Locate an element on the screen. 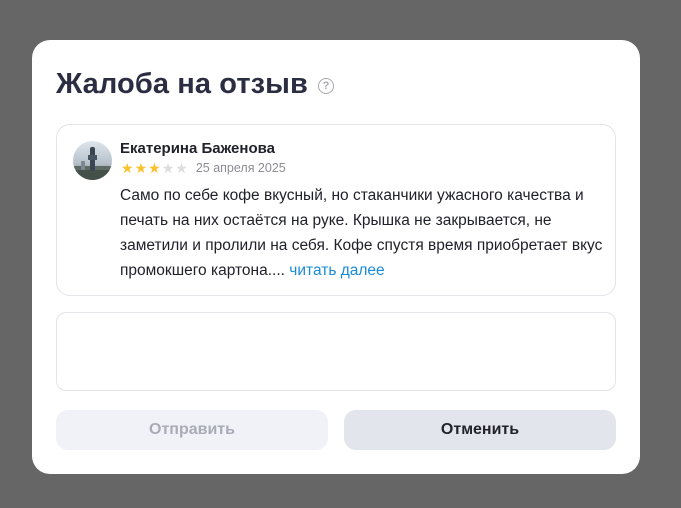  avatar is located at coordinates (92, 160).